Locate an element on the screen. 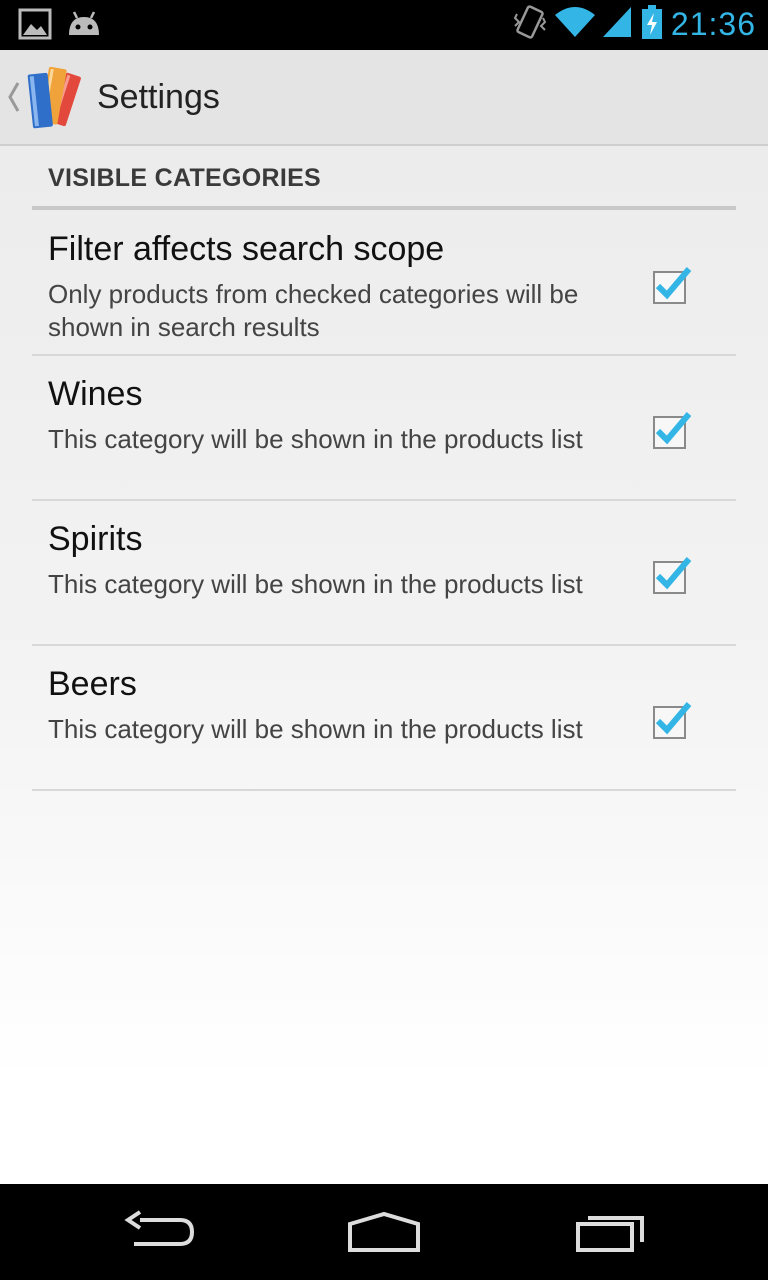 The width and height of the screenshot is (768, 1280). pref-title: Beers is located at coordinates (92, 684).